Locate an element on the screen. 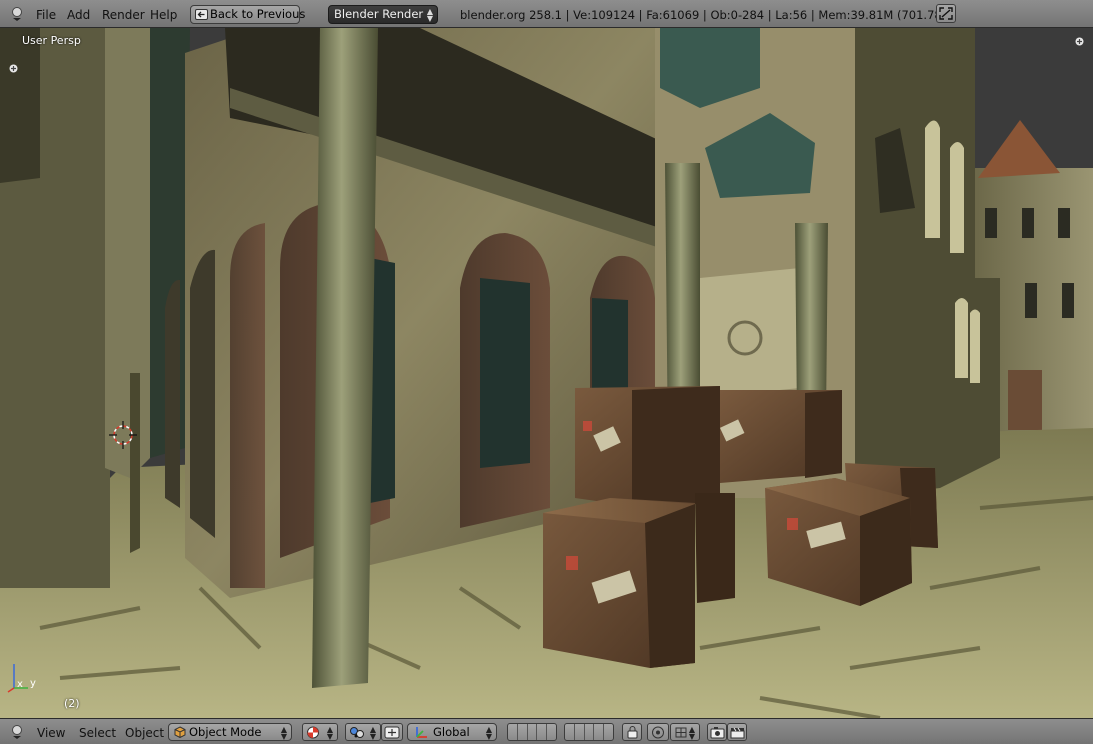  menu-render: Render is located at coordinates (123, 15).